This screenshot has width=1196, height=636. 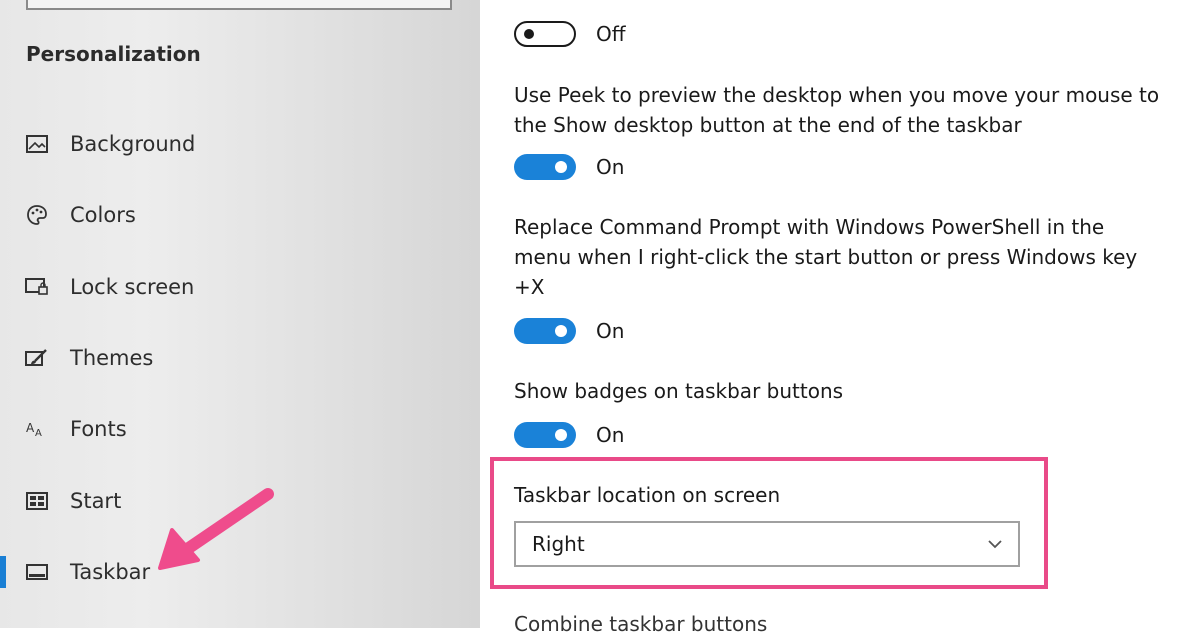 I want to click on combine-taskbar-heading: Combine taskbar buttons, so click(x=641, y=624).